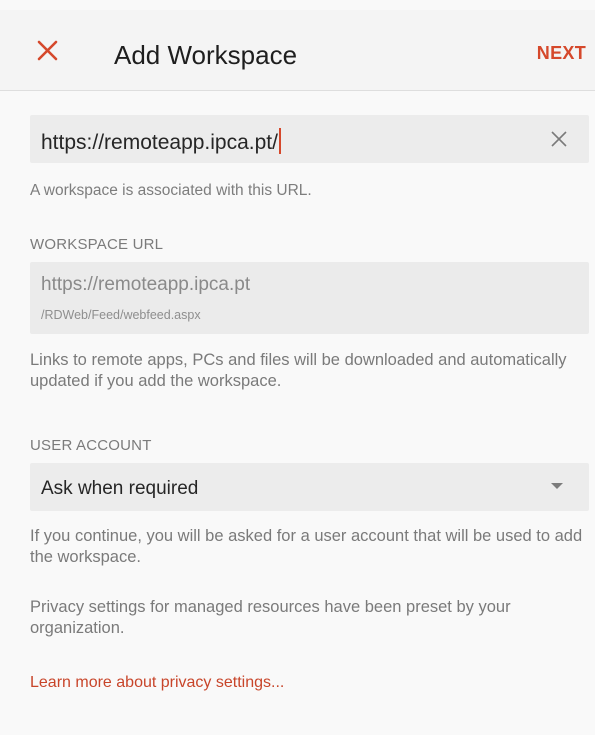 This screenshot has height=735, width=595. What do you see at coordinates (91, 445) in the screenshot?
I see `user-account-label: USER ACCOUNT` at bounding box center [91, 445].